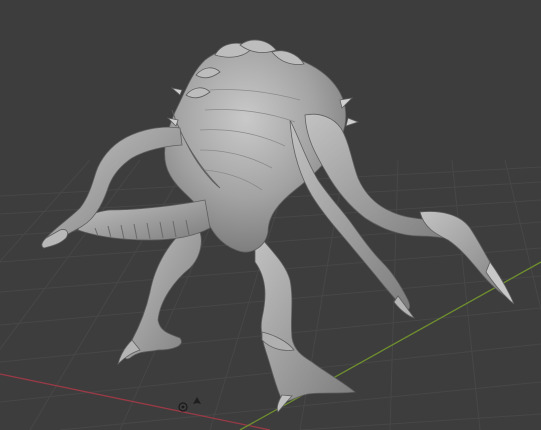 The image size is (541, 430). Describe the element at coordinates (135, 401) in the screenshot. I see `x-axis-line` at that location.